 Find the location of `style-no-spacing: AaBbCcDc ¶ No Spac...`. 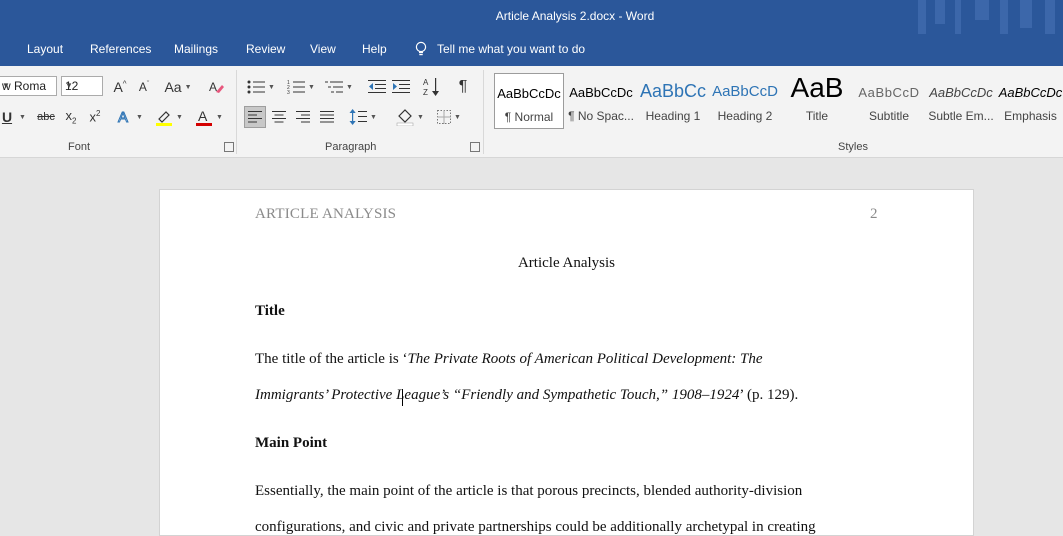

style-no-spacing: AaBbCcDc ¶ No Spac... is located at coordinates (601, 101).